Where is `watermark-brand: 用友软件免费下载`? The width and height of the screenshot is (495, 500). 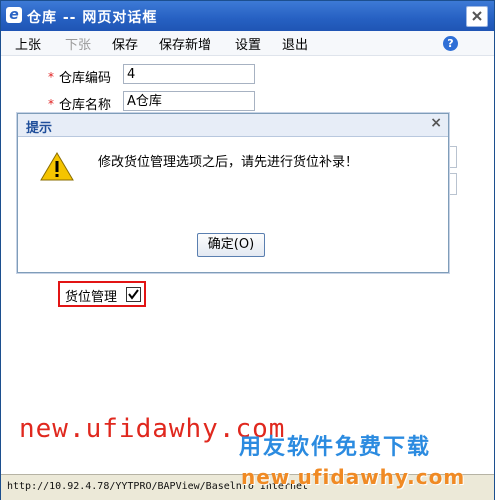
watermark-brand: 用友软件免费下载 is located at coordinates (335, 447).